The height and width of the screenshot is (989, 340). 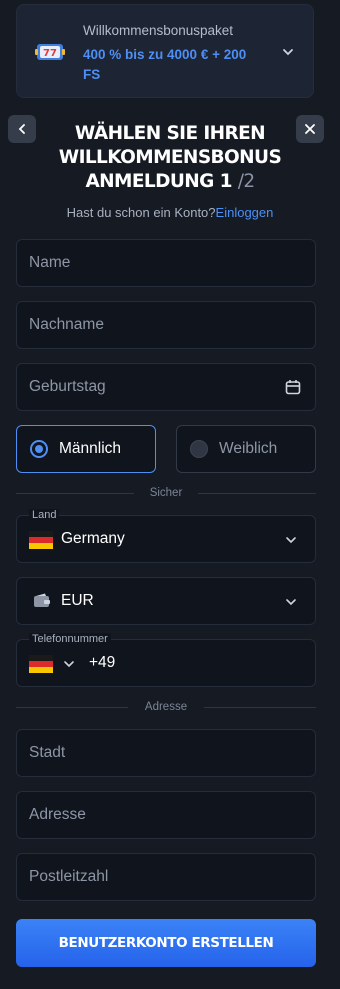 I want to click on currency-value: EUR, so click(x=77, y=600).